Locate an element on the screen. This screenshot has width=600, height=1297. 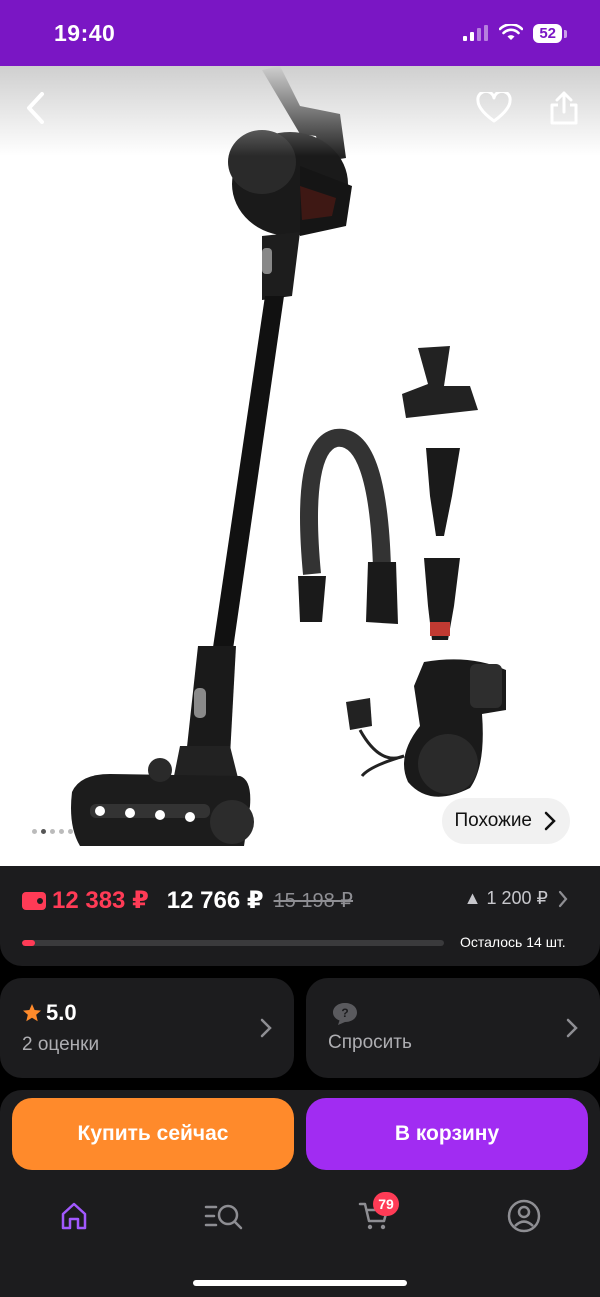
share-icon is located at coordinates (564, 108).